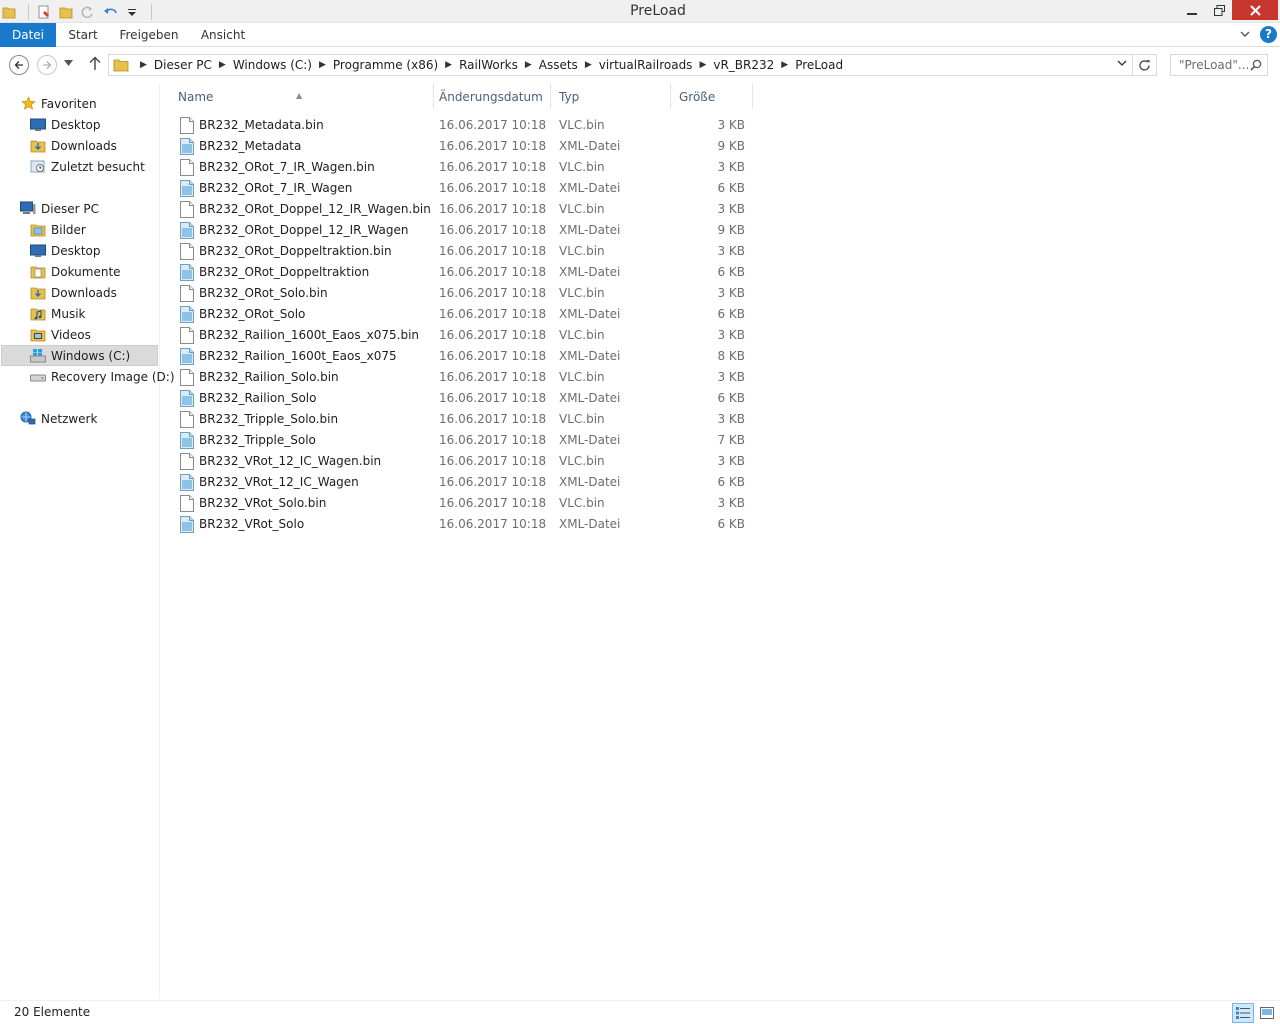  Describe the element at coordinates (28, 35) in the screenshot. I see `tab-file: Datei` at that location.